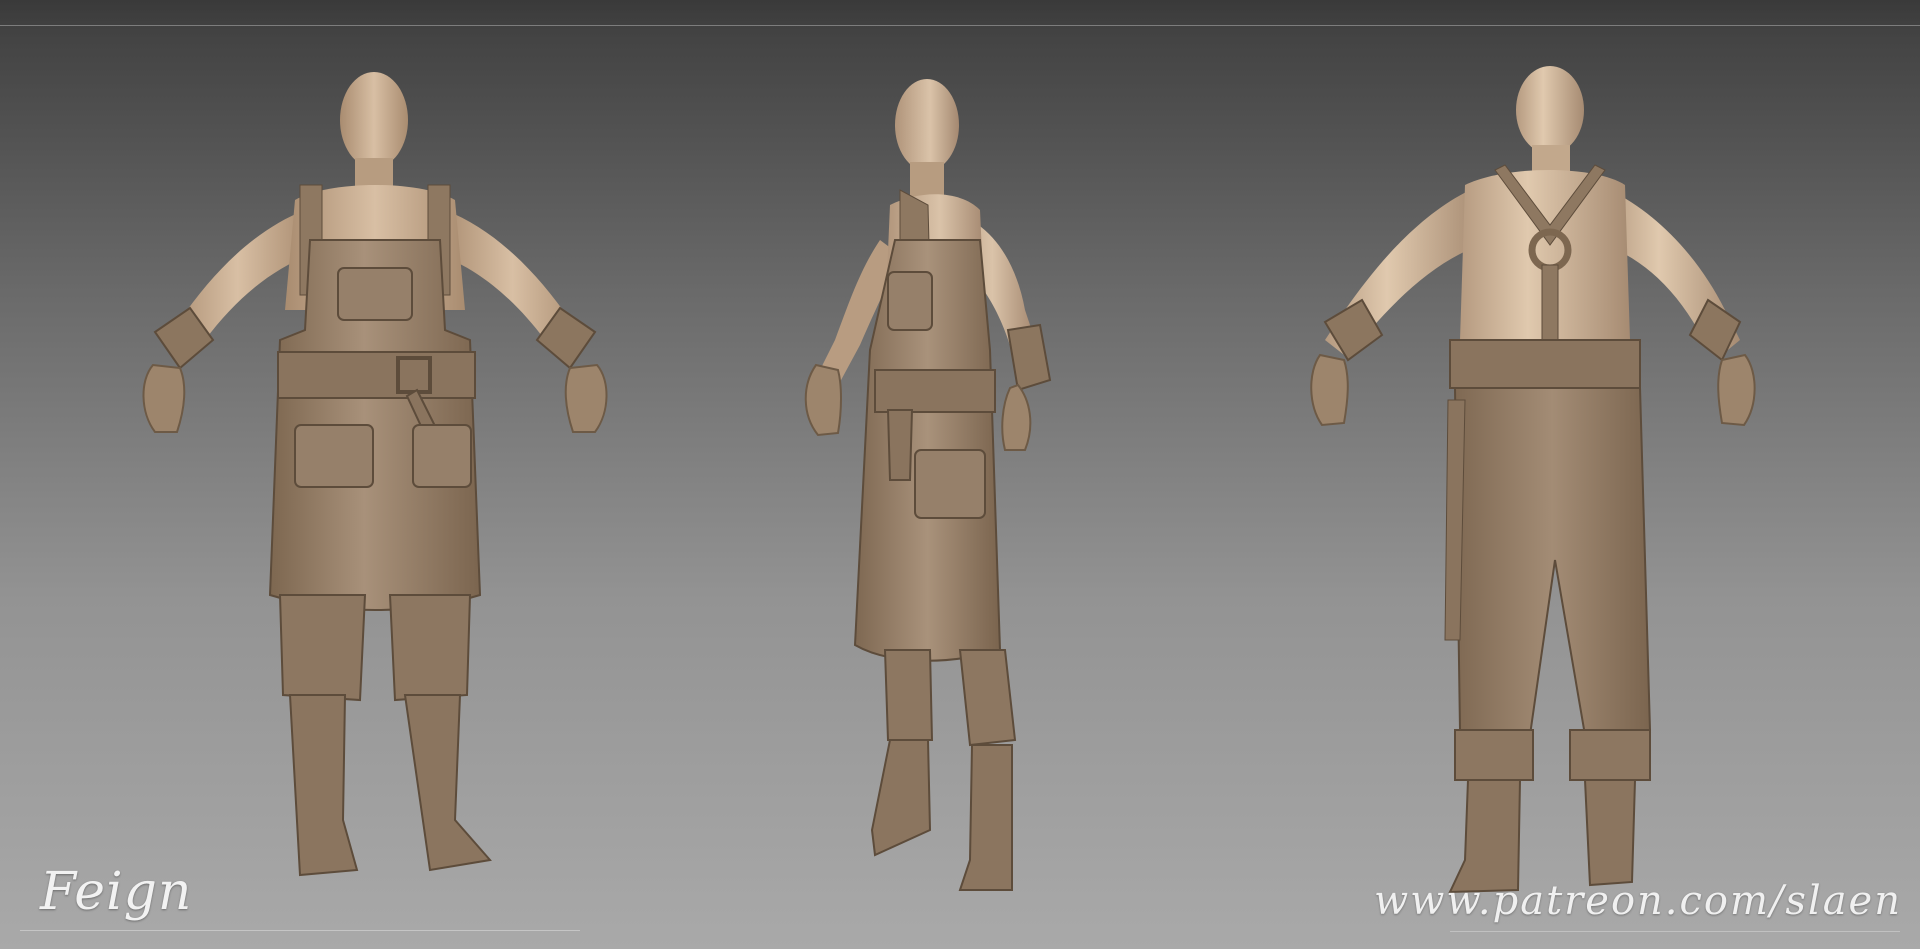  I want to click on patreon-url: www.patreon.com/slaen, so click(1637, 901).